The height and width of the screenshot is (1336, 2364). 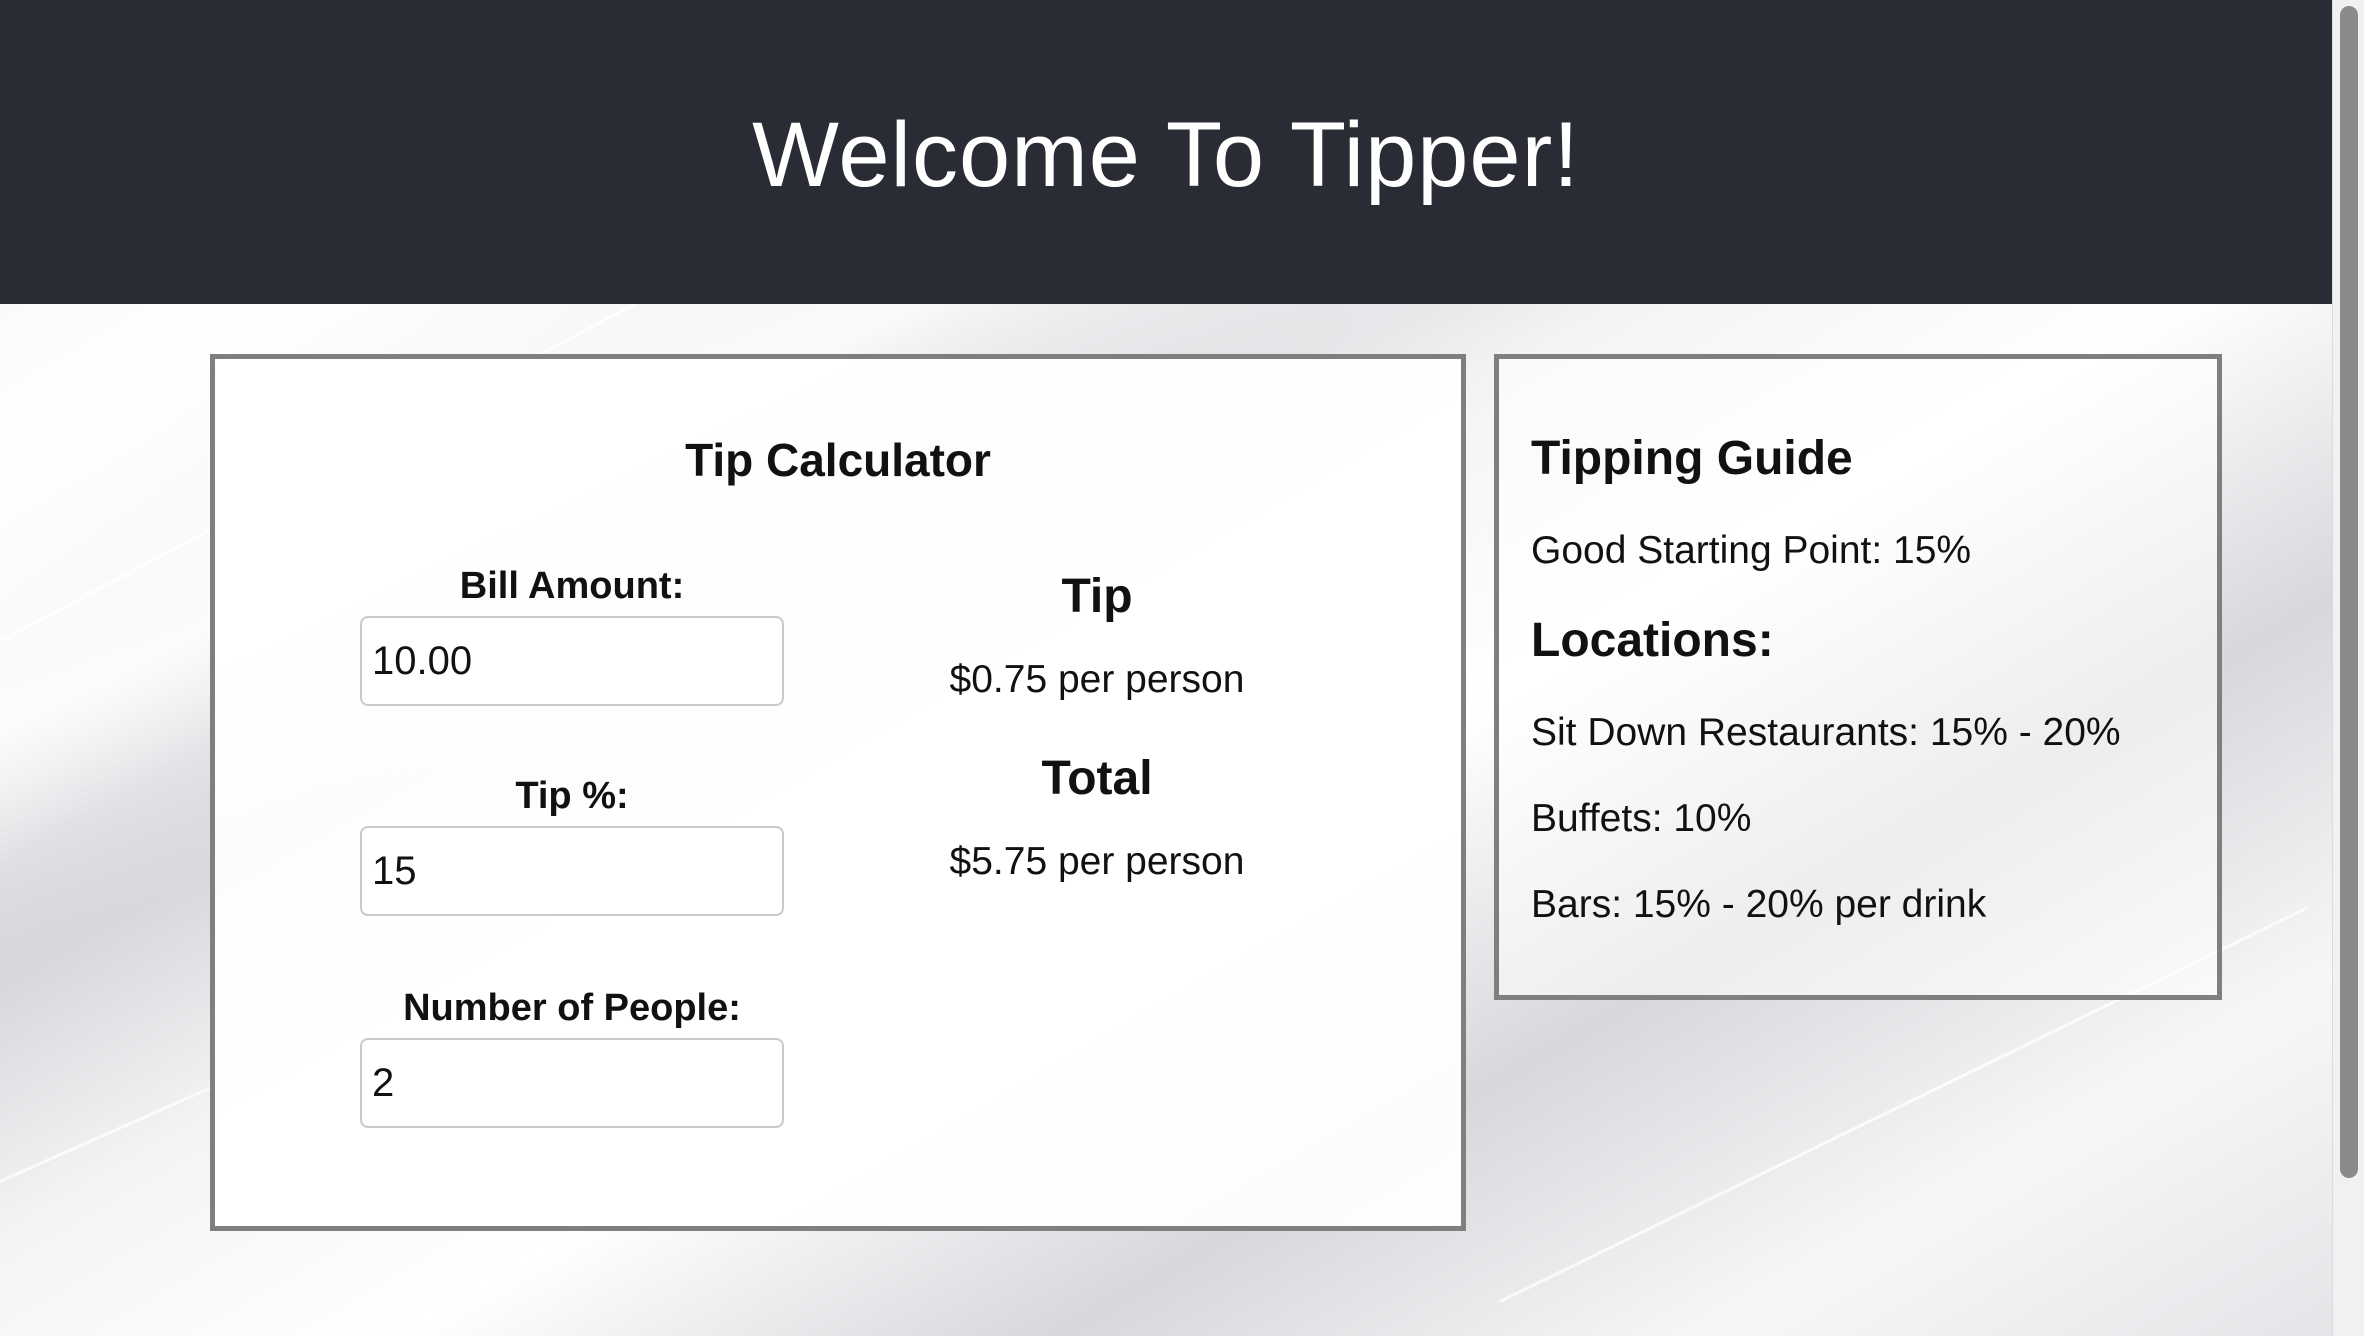 What do you see at coordinates (1826, 732) in the screenshot?
I see `location-item: Sit Down Restaurants: 15% - 20%` at bounding box center [1826, 732].